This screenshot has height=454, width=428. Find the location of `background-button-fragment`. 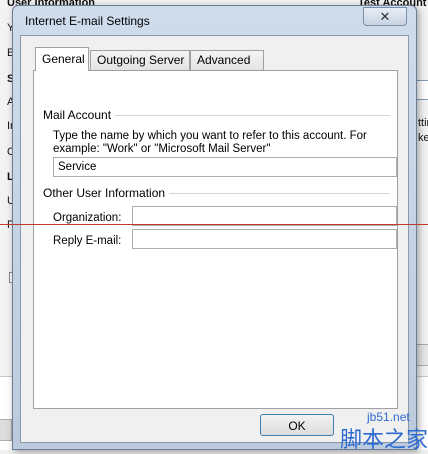

background-button-fragment is located at coordinates (422, 355).